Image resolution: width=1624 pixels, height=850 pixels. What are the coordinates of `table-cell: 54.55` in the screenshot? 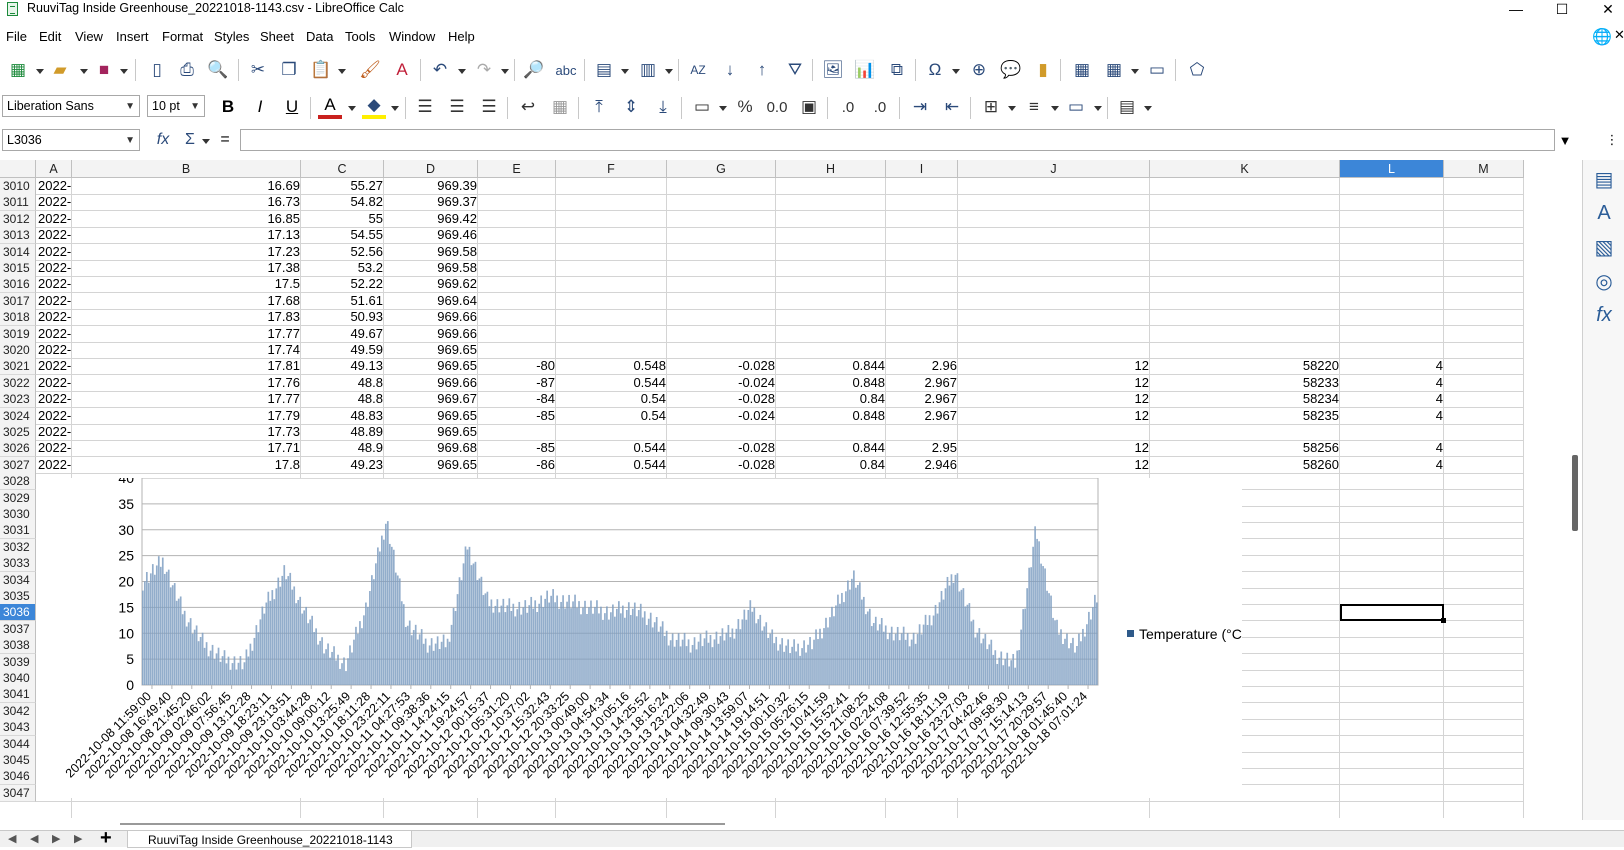 It's located at (342, 235).